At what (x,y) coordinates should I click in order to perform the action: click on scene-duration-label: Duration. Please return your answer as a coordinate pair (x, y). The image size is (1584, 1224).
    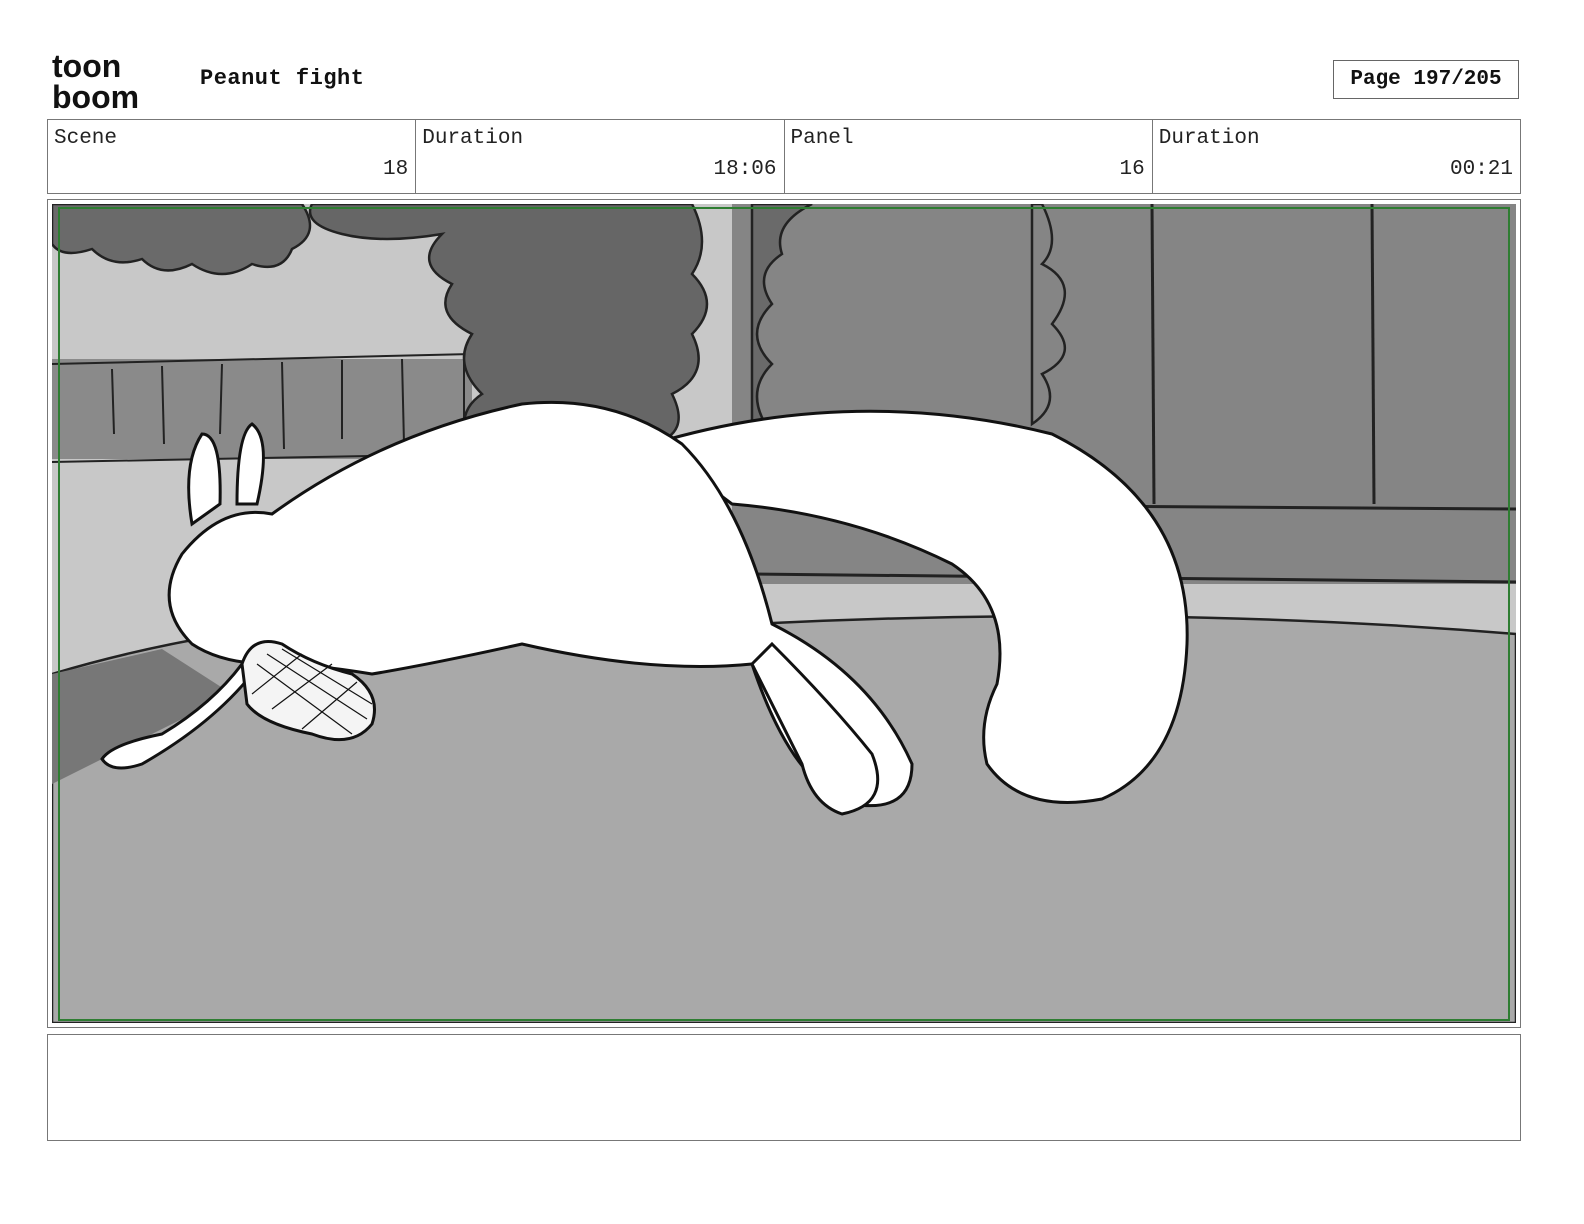
    Looking at the image, I should click on (473, 138).